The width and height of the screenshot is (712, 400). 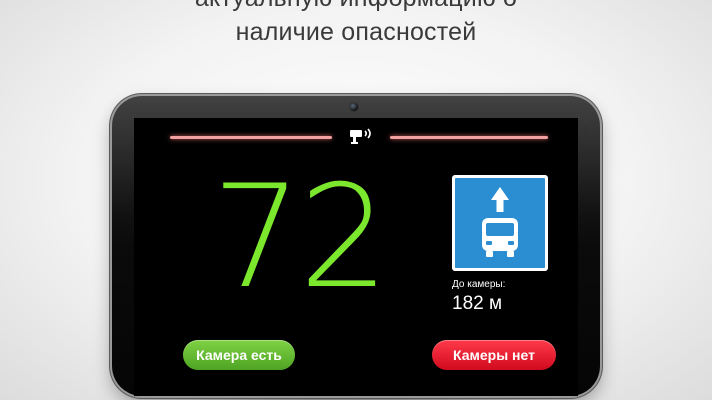 What do you see at coordinates (586, 130) in the screenshot?
I see `side-button` at bounding box center [586, 130].